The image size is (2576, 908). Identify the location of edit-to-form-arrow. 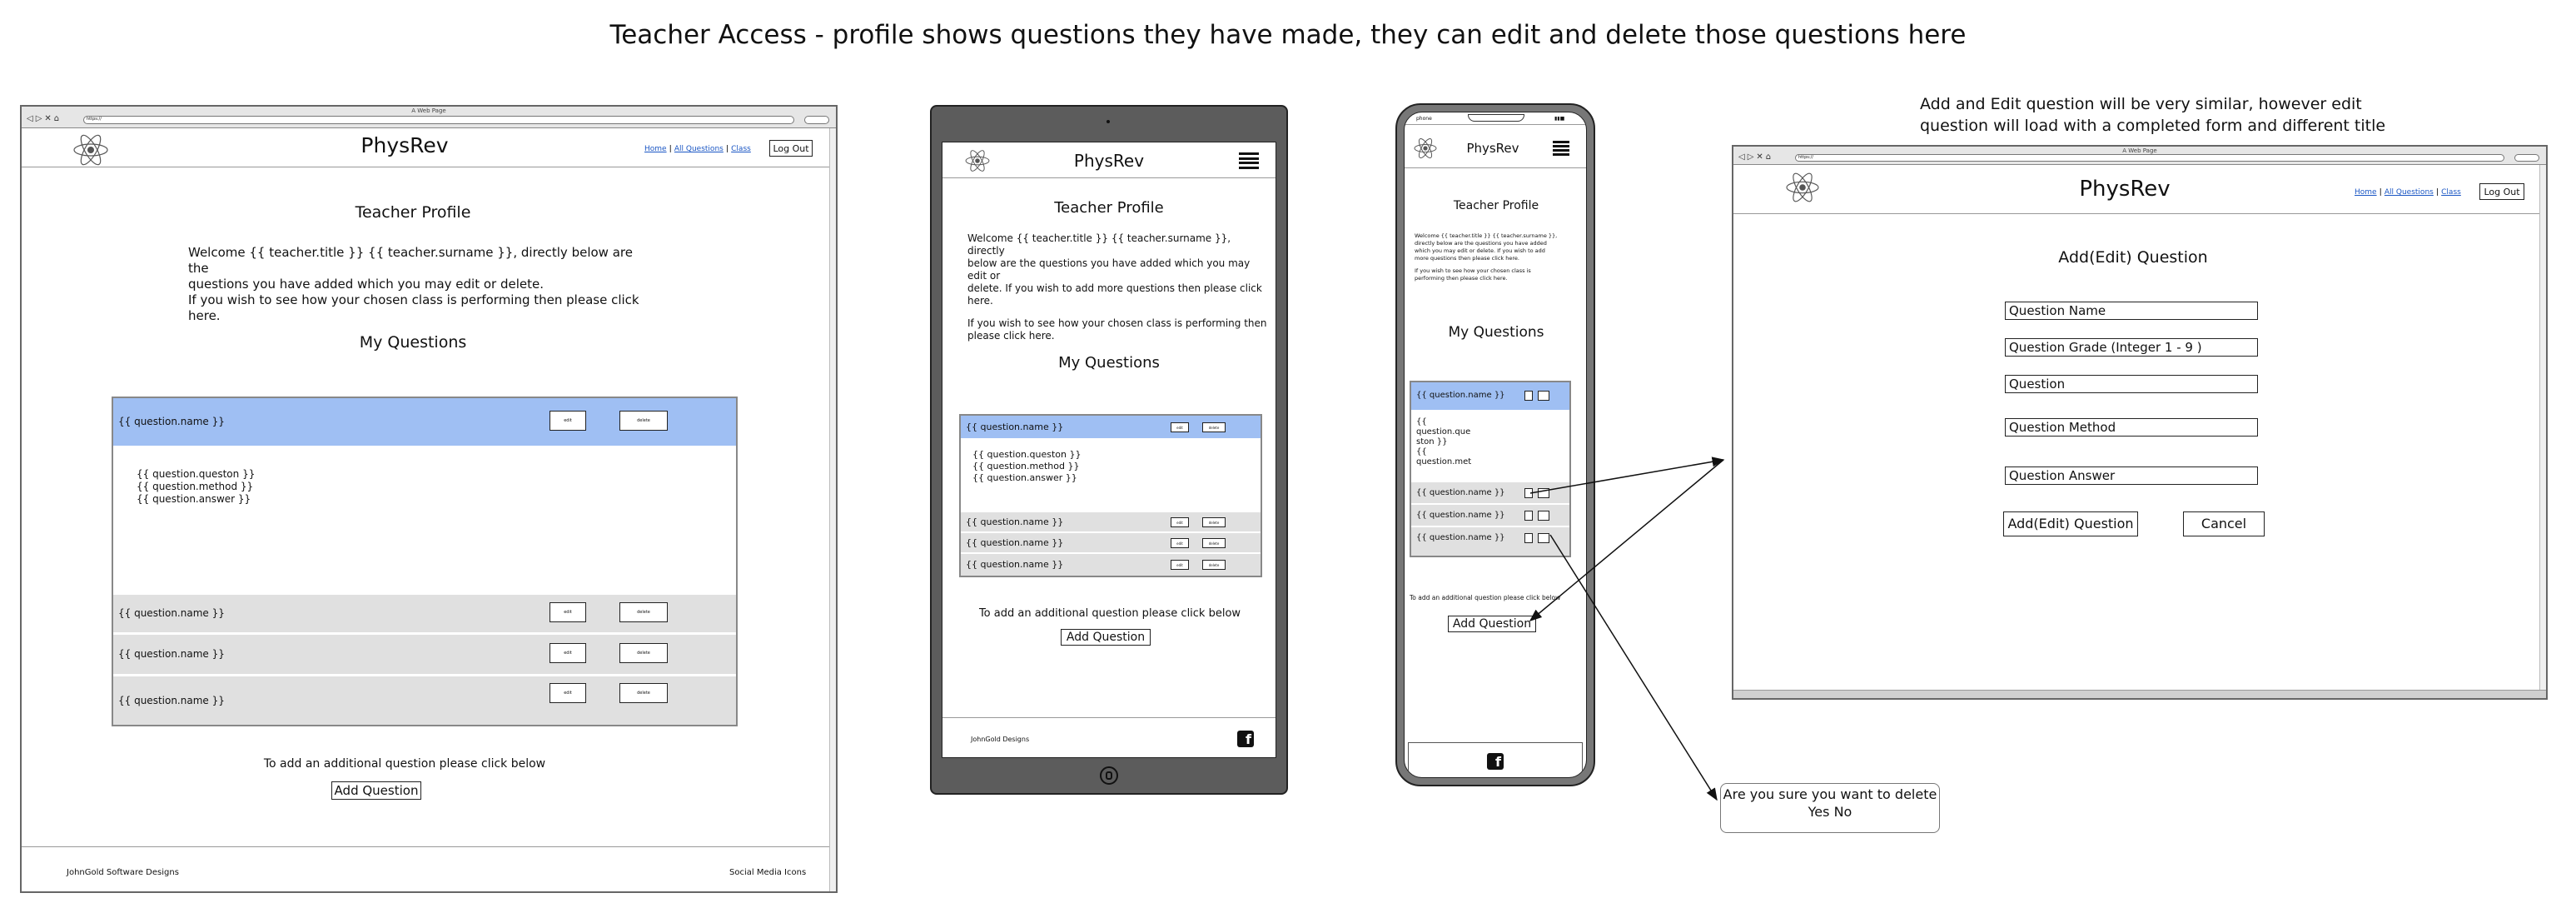
(1627, 475).